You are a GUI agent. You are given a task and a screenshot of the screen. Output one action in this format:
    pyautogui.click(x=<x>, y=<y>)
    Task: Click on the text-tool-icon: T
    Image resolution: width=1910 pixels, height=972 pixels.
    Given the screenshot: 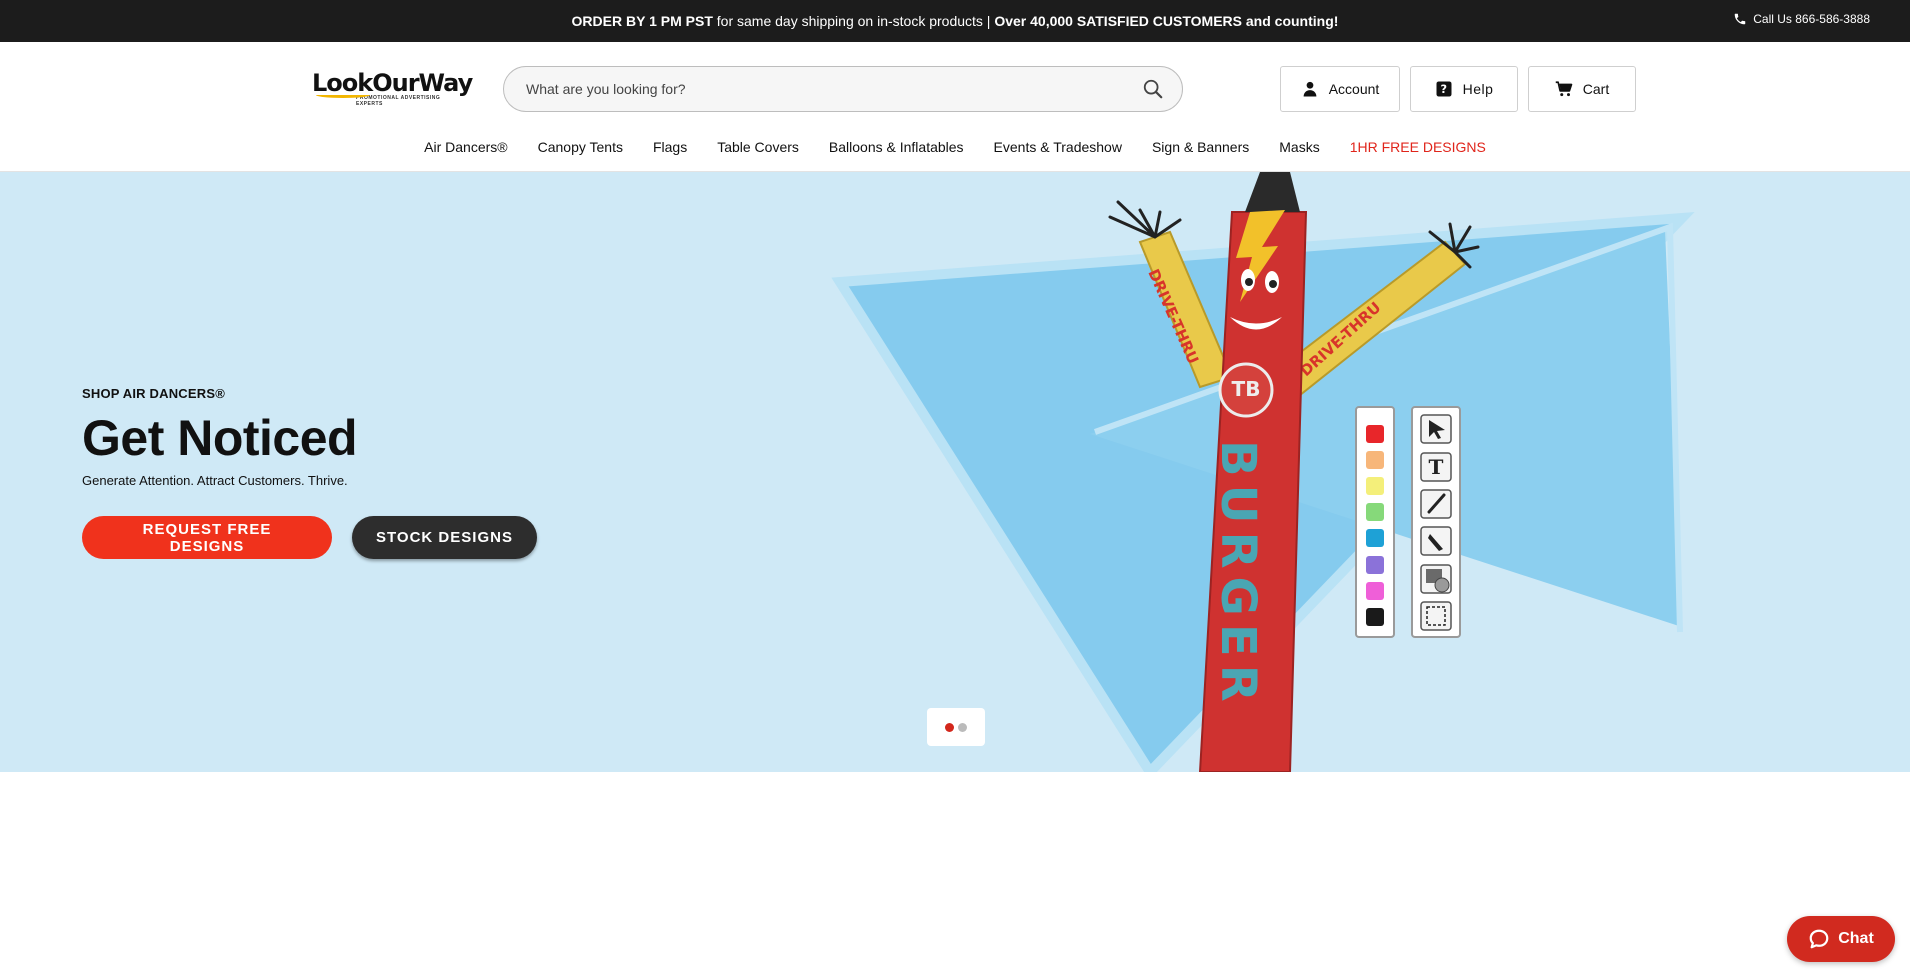 What is the action you would take?
    pyautogui.click(x=1436, y=467)
    